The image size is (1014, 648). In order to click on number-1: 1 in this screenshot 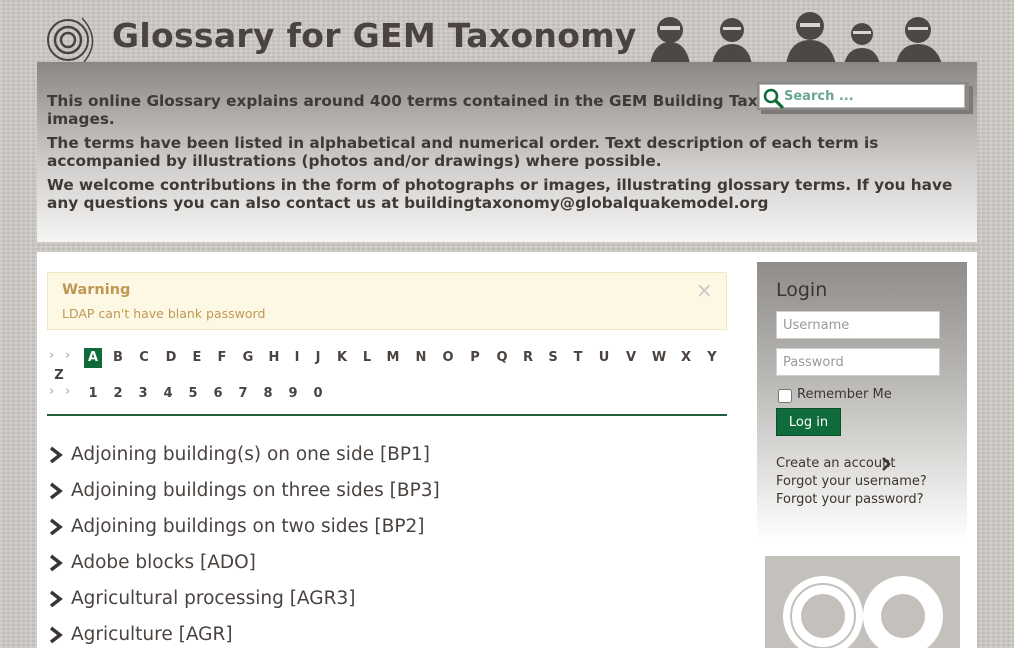, I will do `click(93, 394)`.